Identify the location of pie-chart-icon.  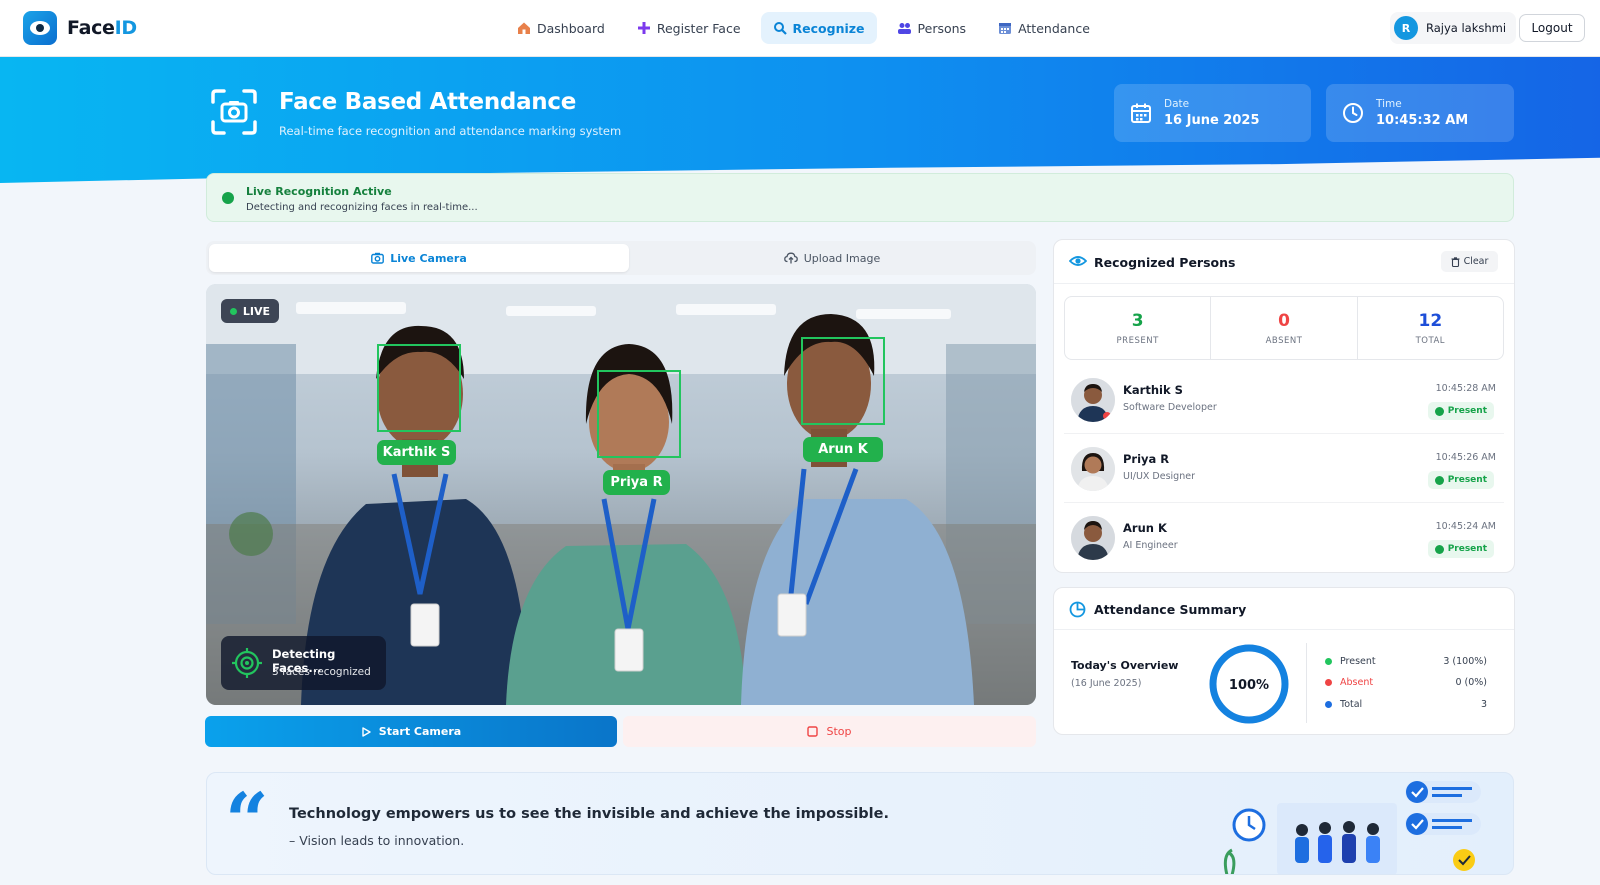
(1077, 609).